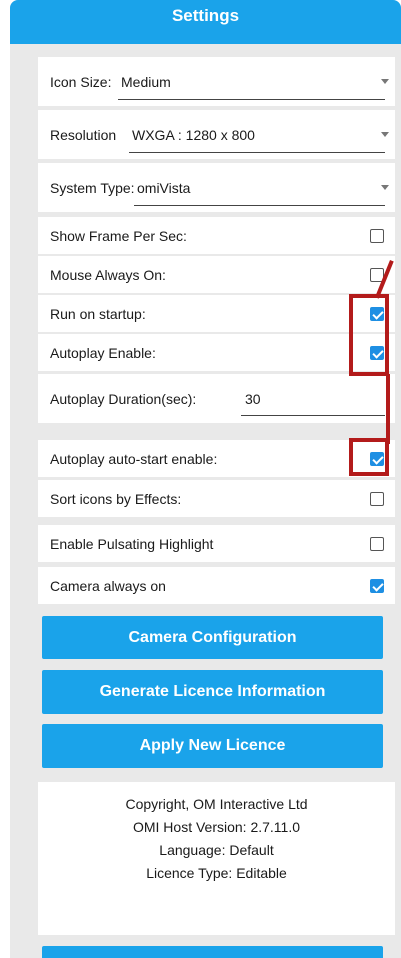 Image resolution: width=401 pixels, height=958 pixels. I want to click on run-on-startup-label: Run on startup:, so click(98, 313).